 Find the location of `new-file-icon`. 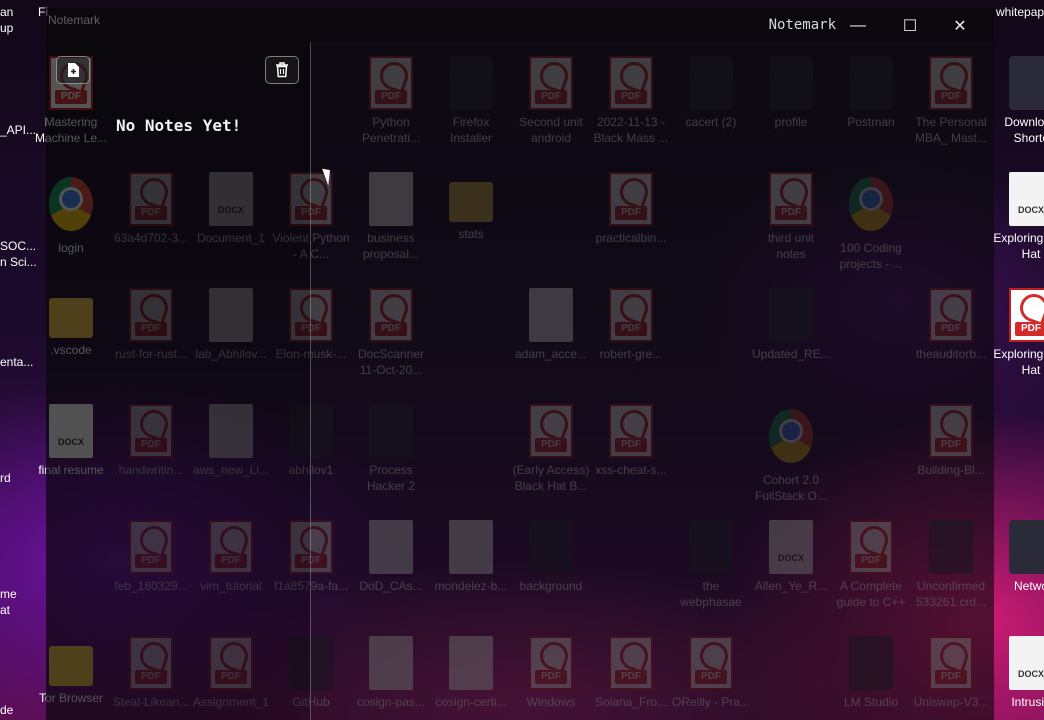

new-file-icon is located at coordinates (73, 70).